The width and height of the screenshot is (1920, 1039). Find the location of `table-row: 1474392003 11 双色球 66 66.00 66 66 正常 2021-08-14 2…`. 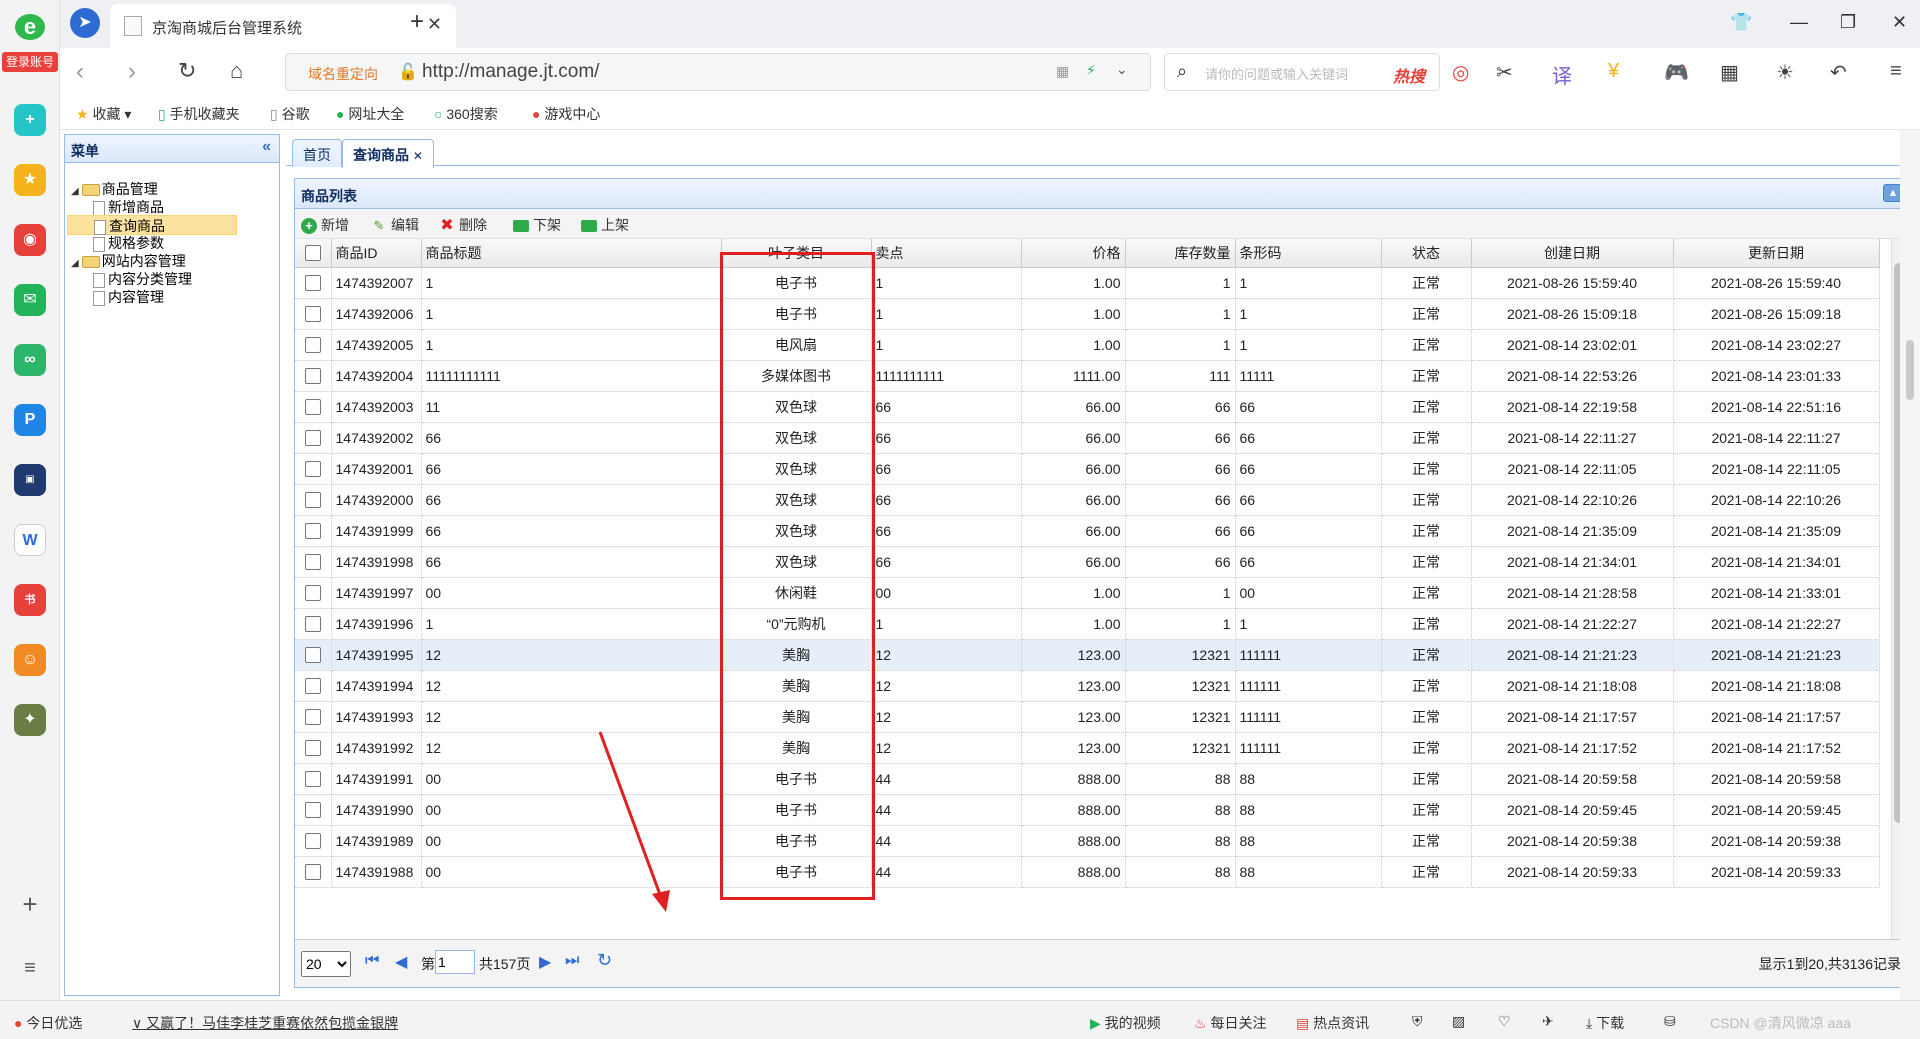

table-row: 1474392003 11 双色球 66 66.00 66 66 正常 2021-08-14 2… is located at coordinates (1087, 407).